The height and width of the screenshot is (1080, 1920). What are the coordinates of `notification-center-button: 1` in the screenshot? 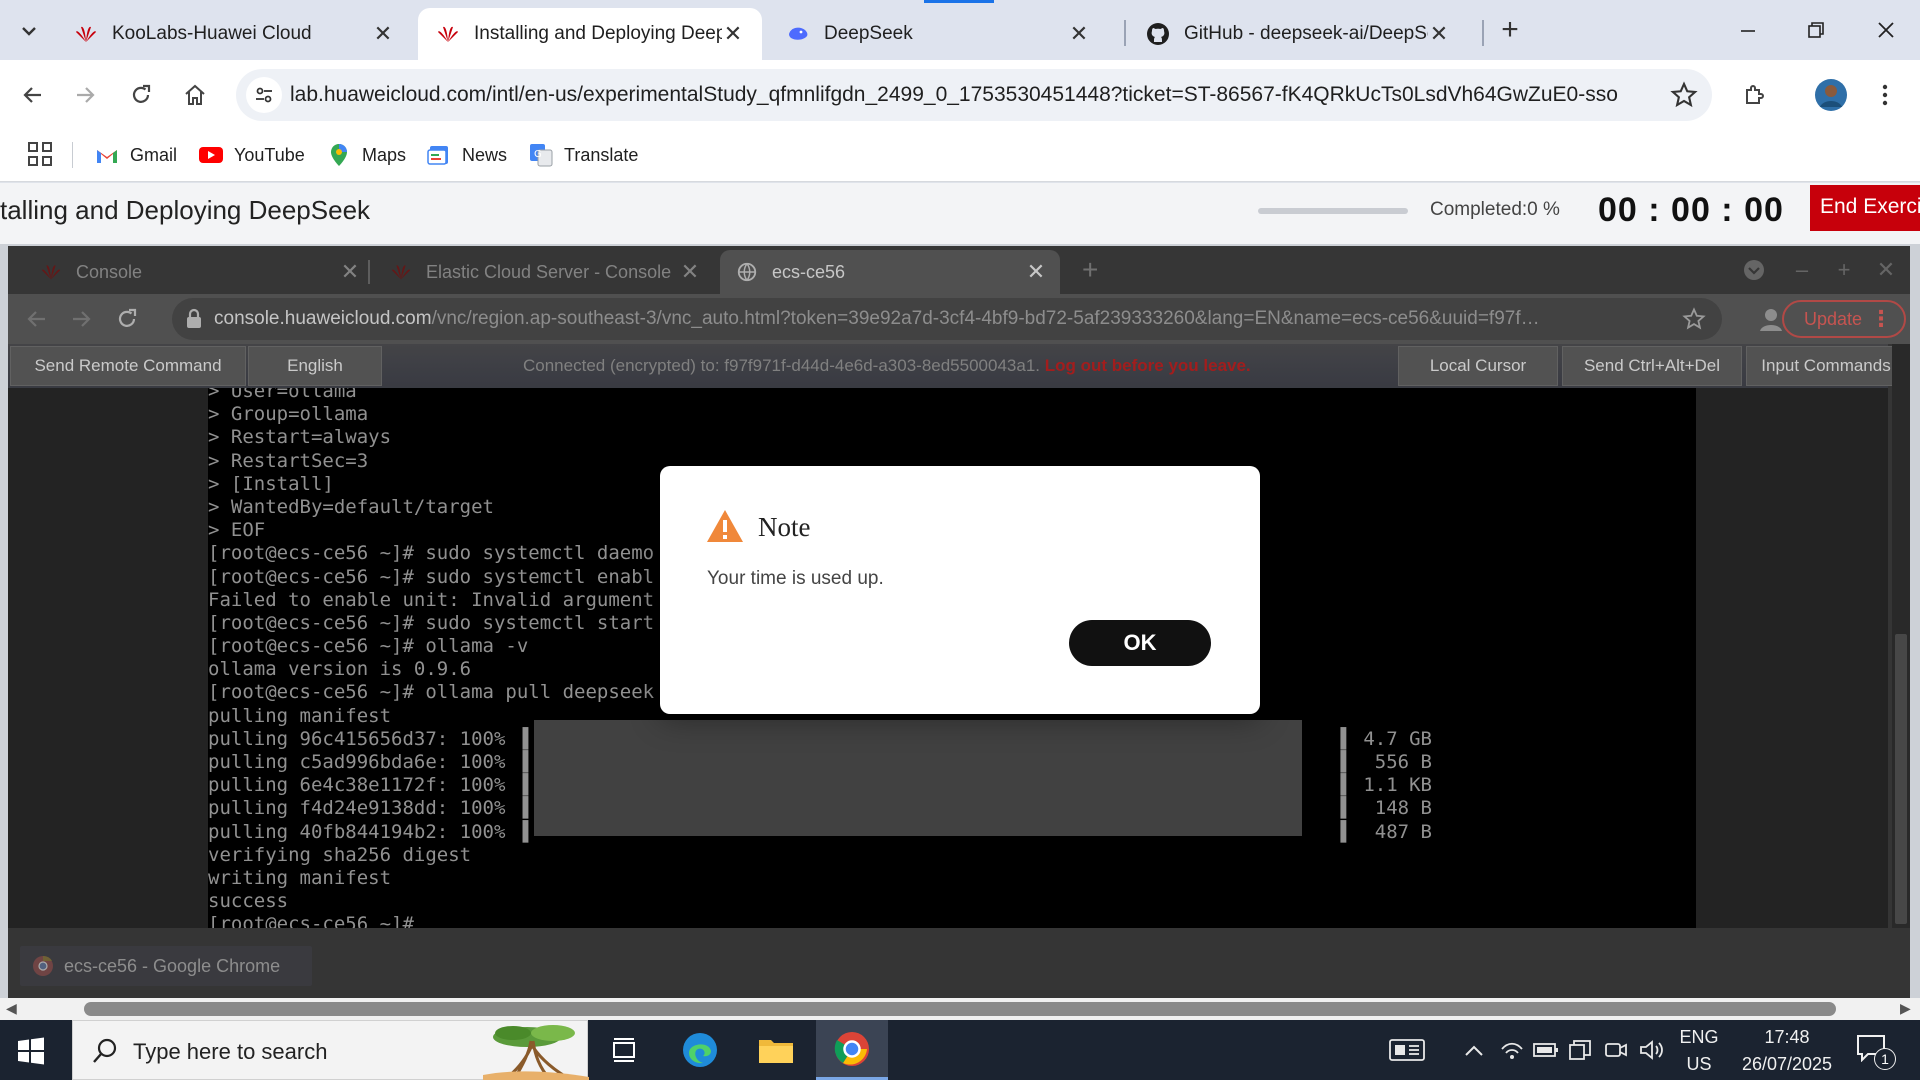 It's located at (1876, 1052).